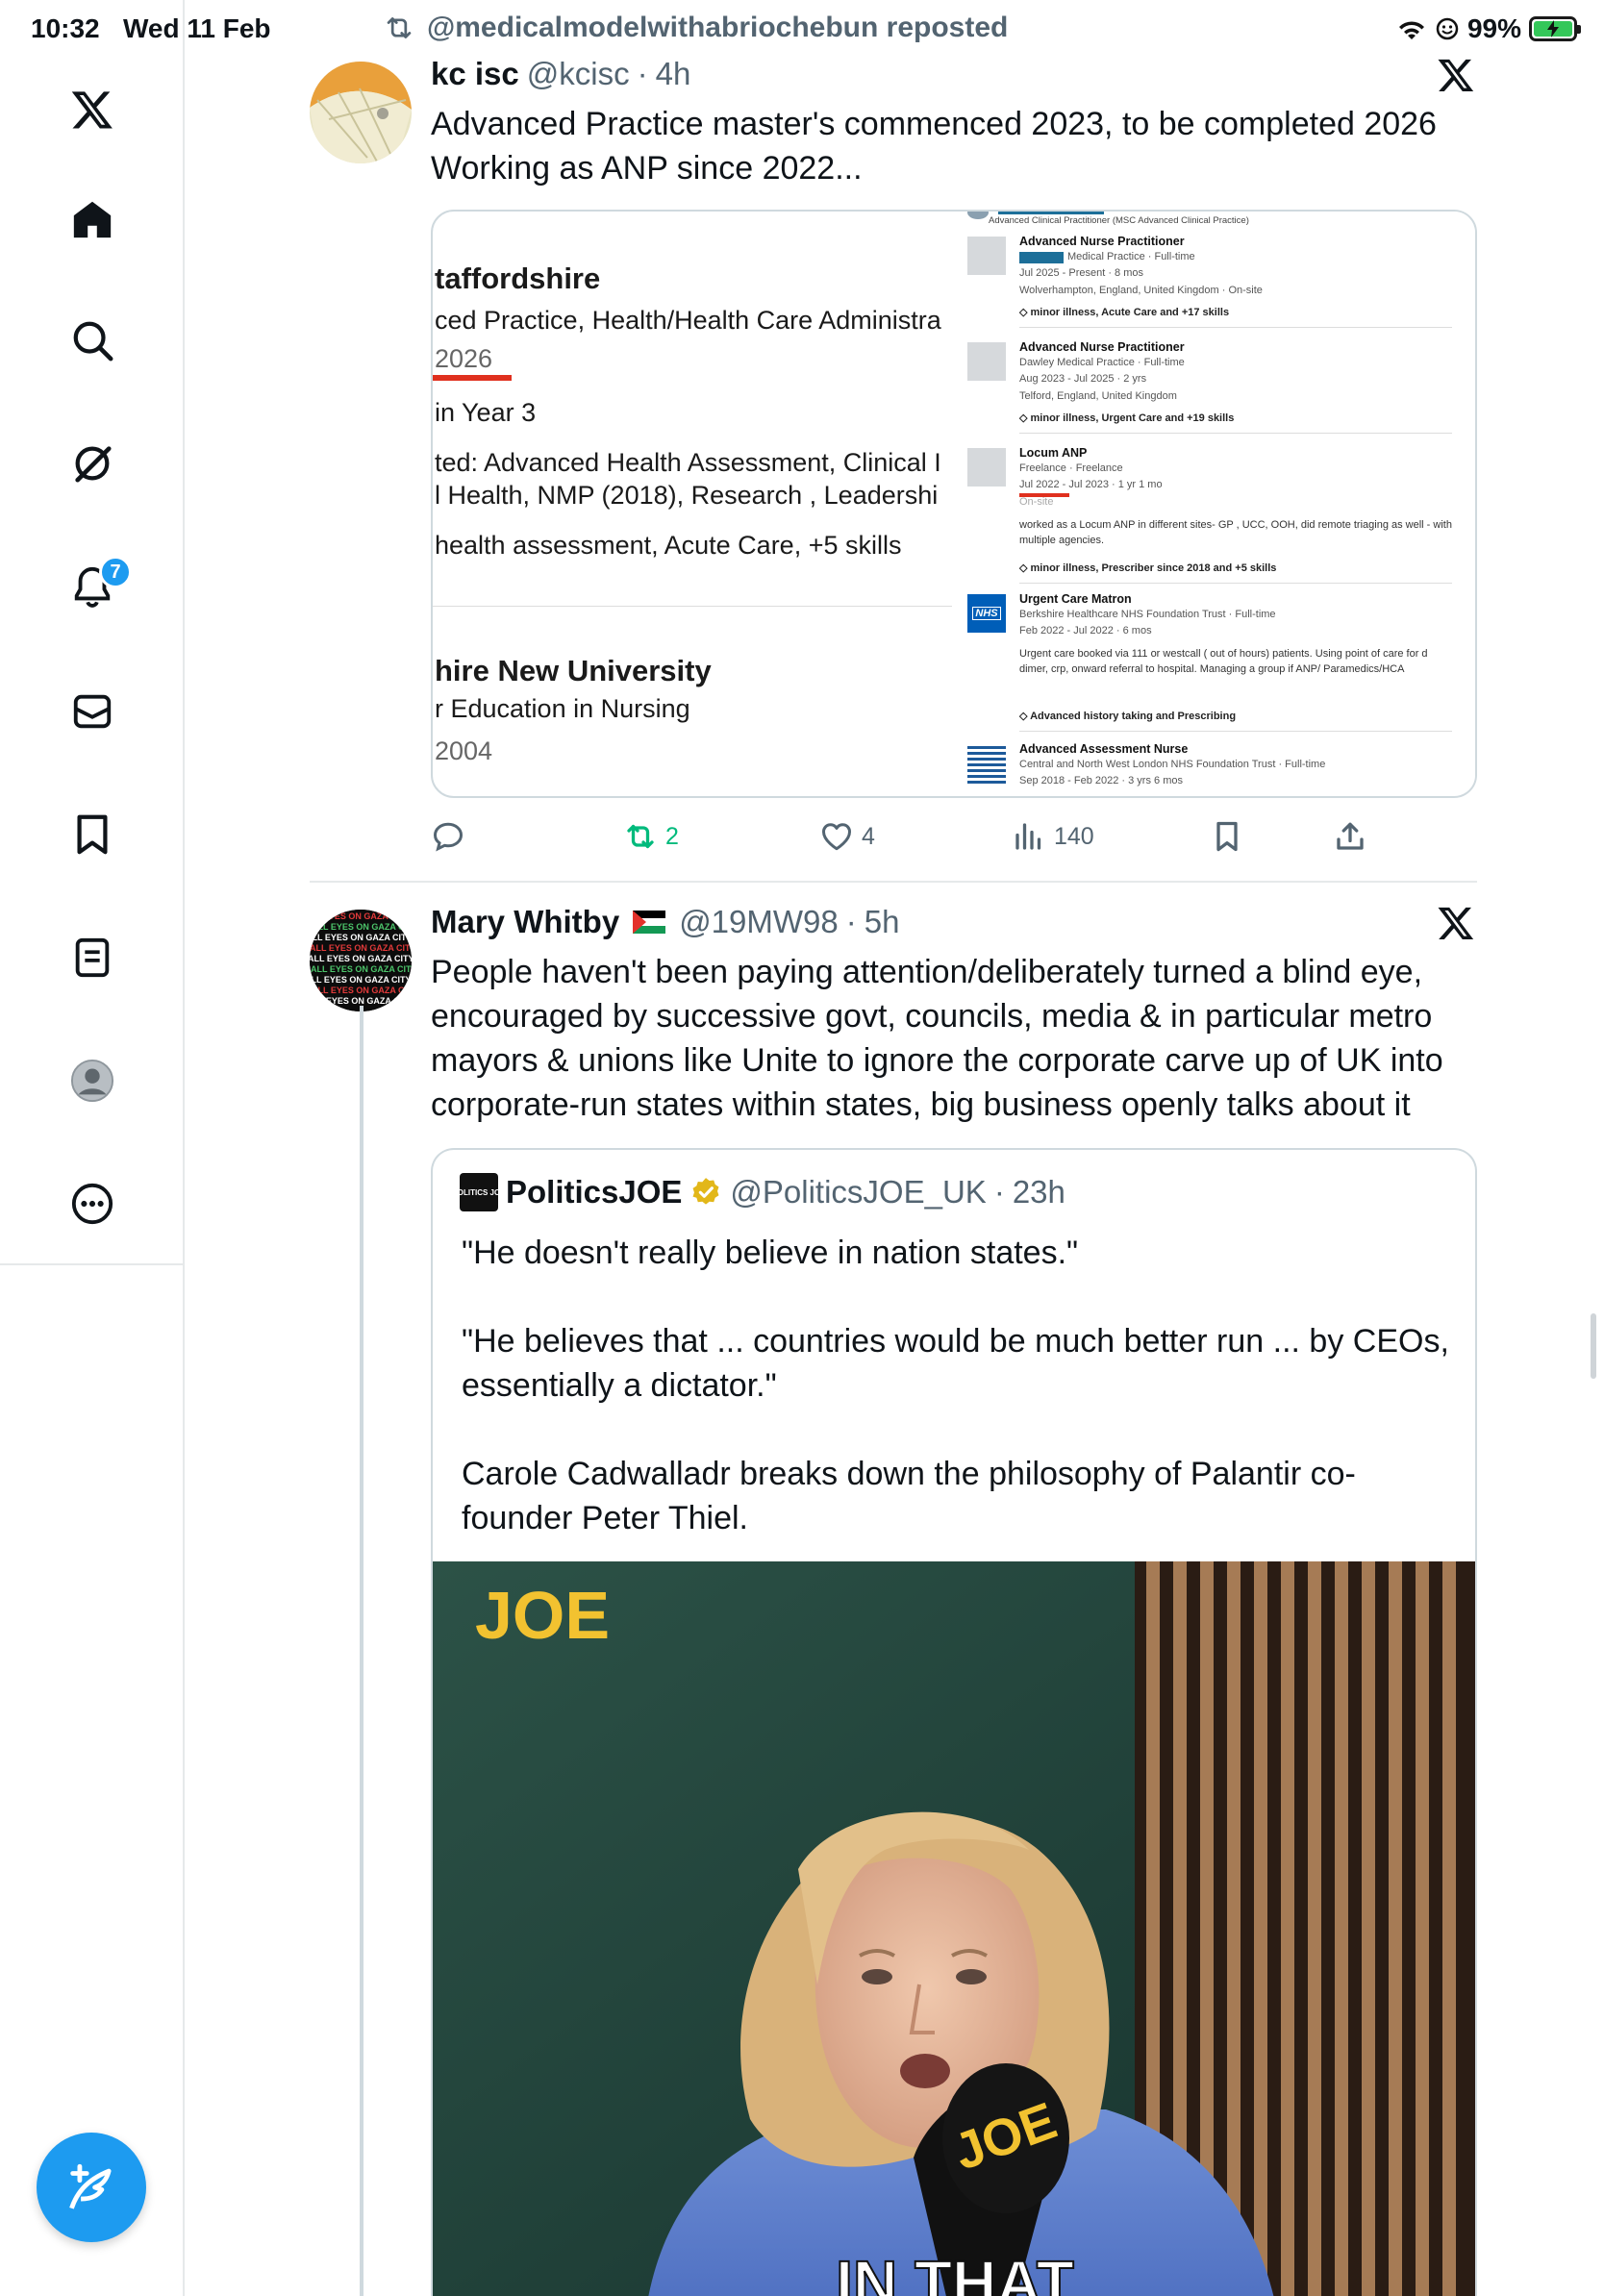 This screenshot has height=2296, width=1604. I want to click on edu-degree2: r Education in Nursing, so click(562, 708).